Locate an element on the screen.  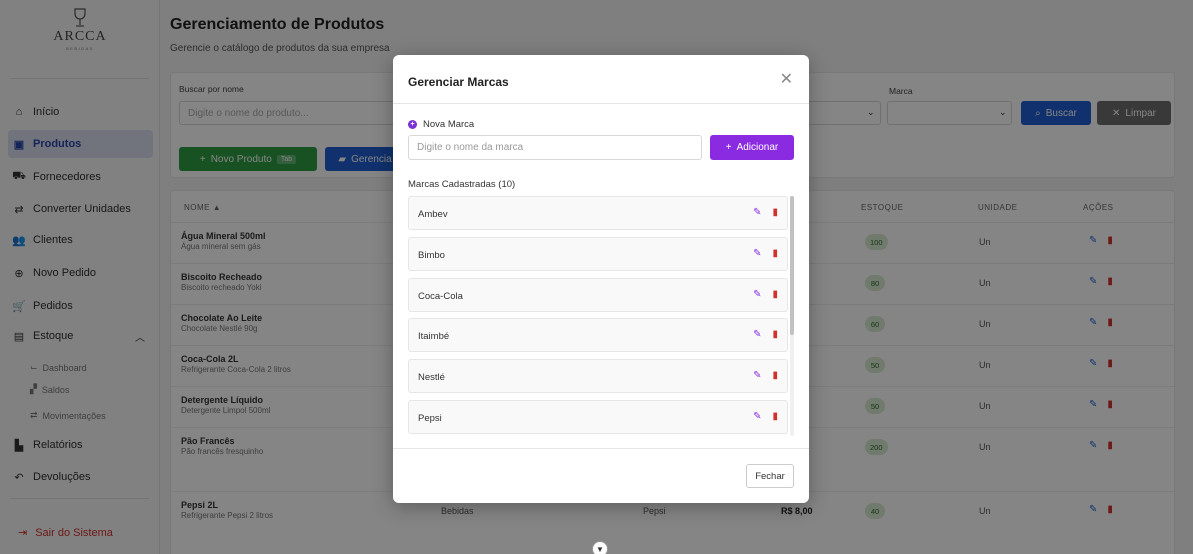
list-item: Bimbo ✎ ▮ is located at coordinates (598, 254).